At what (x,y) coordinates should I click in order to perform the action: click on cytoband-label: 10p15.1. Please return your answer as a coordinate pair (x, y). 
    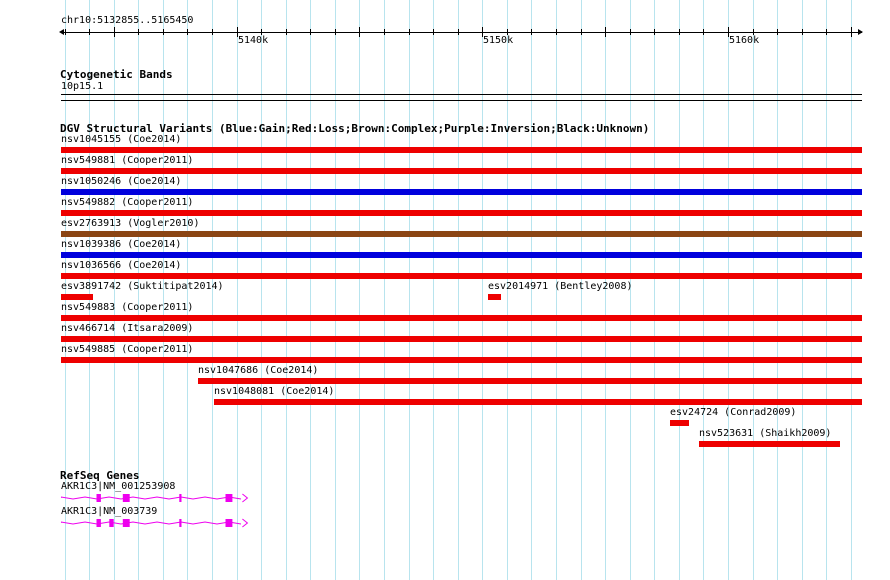
    Looking at the image, I should click on (82, 86).